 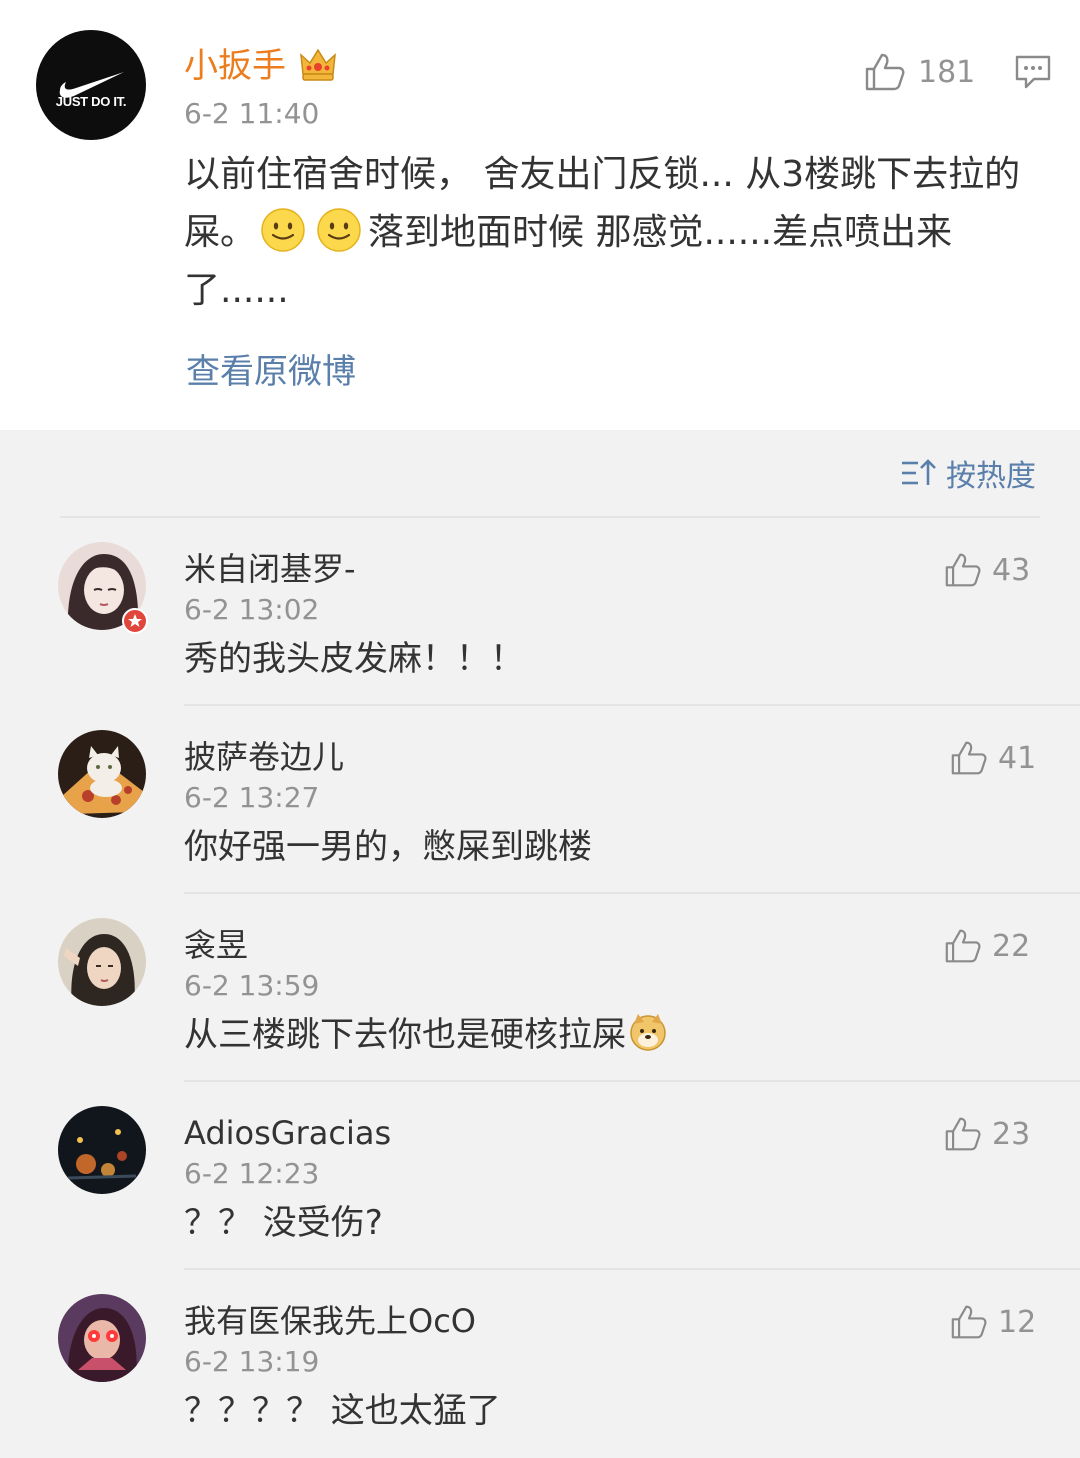 I want to click on comment-time: 6-2 13:27, so click(x=252, y=797).